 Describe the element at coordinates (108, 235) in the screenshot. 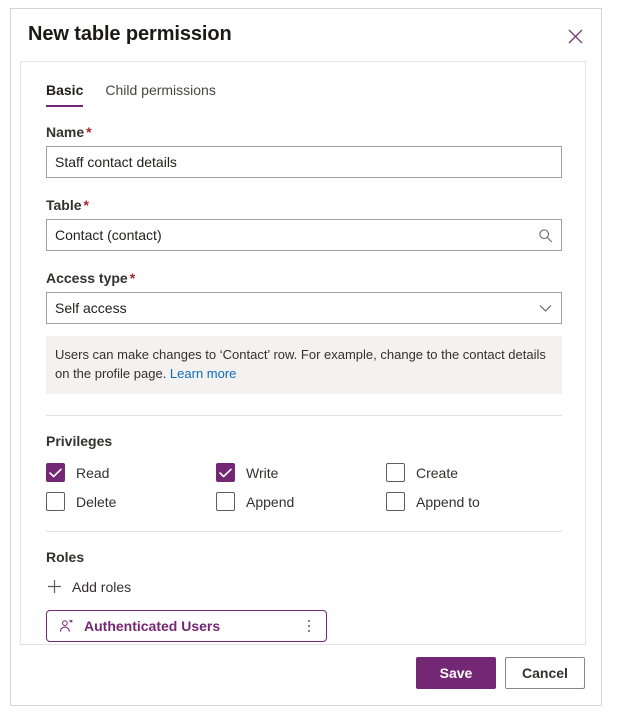

I see `table-input-value: Contact (contact)` at that location.